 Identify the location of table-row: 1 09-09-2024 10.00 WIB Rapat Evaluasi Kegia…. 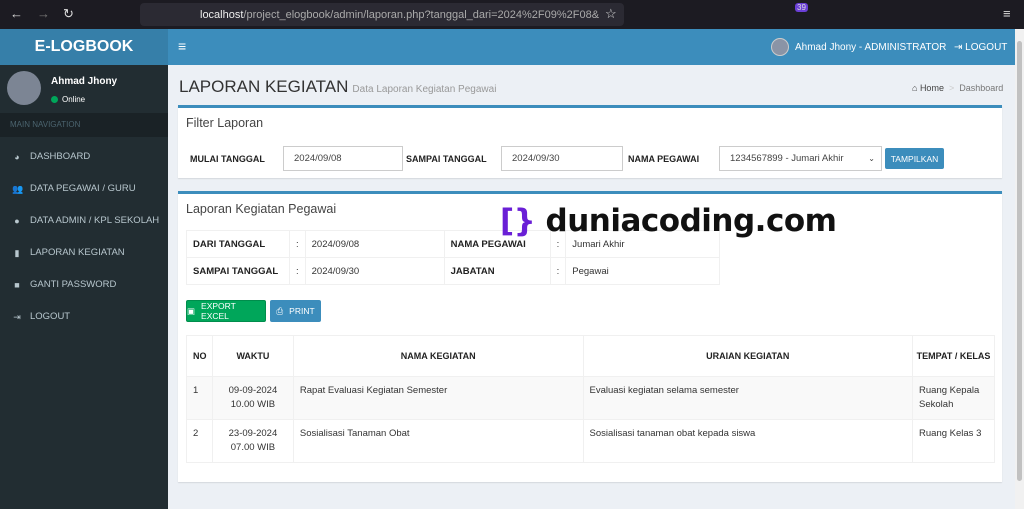
(590, 398).